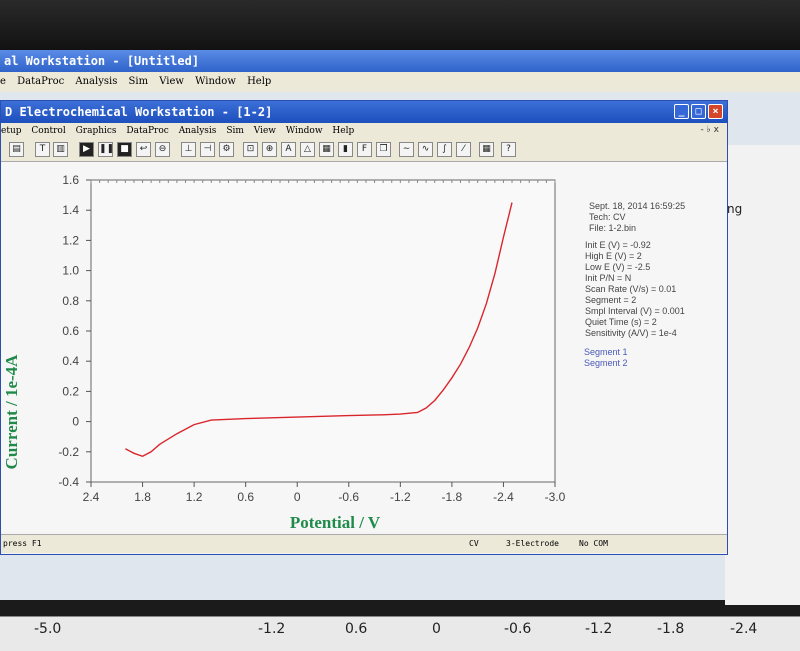 The width and height of the screenshot is (800, 651). What do you see at coordinates (630, 289) in the screenshot?
I see `param-line: Scan Rate (V/s) = 0.01` at bounding box center [630, 289].